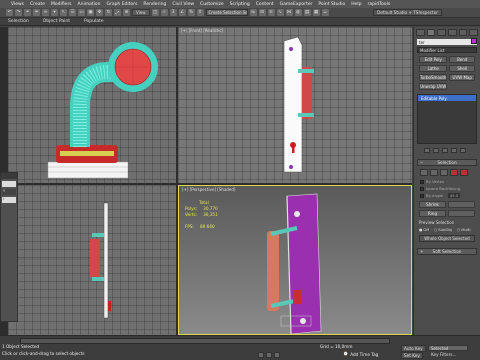 This screenshot has height=360, width=480. What do you see at coordinates (445, 150) in the screenshot?
I see `make-unique-icon` at bounding box center [445, 150].